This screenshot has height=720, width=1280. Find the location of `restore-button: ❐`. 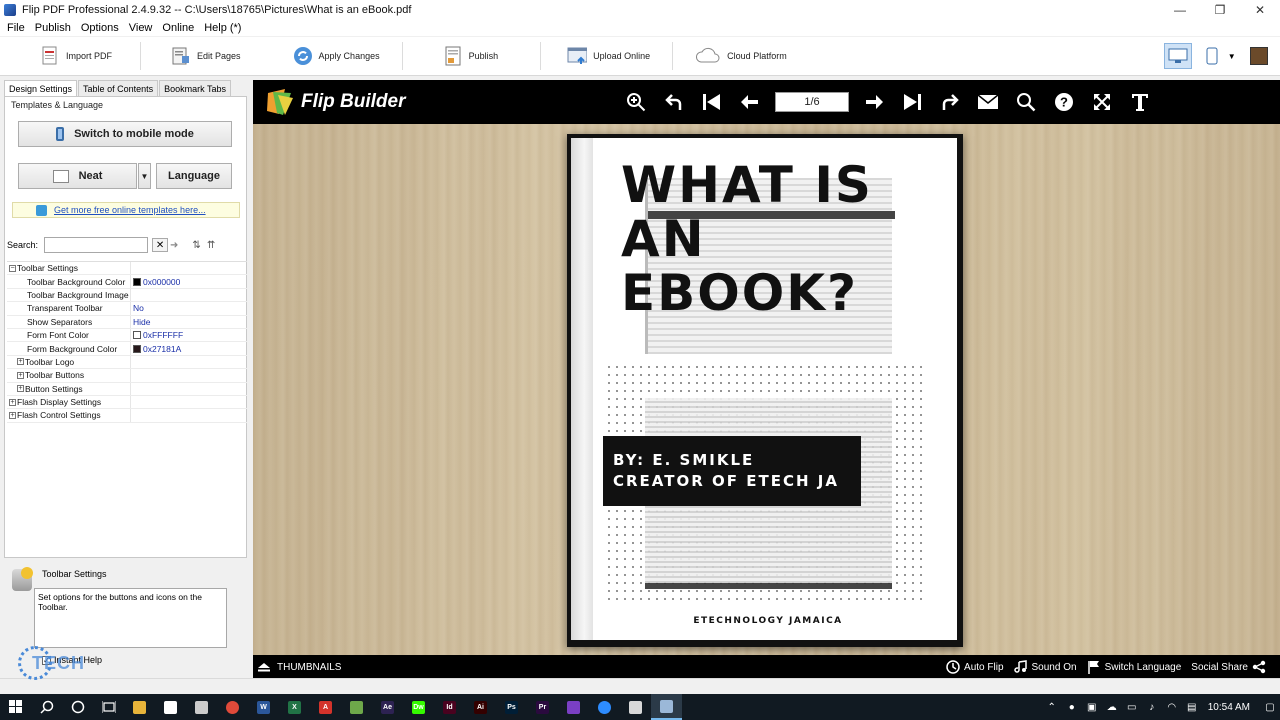

restore-button: ❐ is located at coordinates (1220, 10).